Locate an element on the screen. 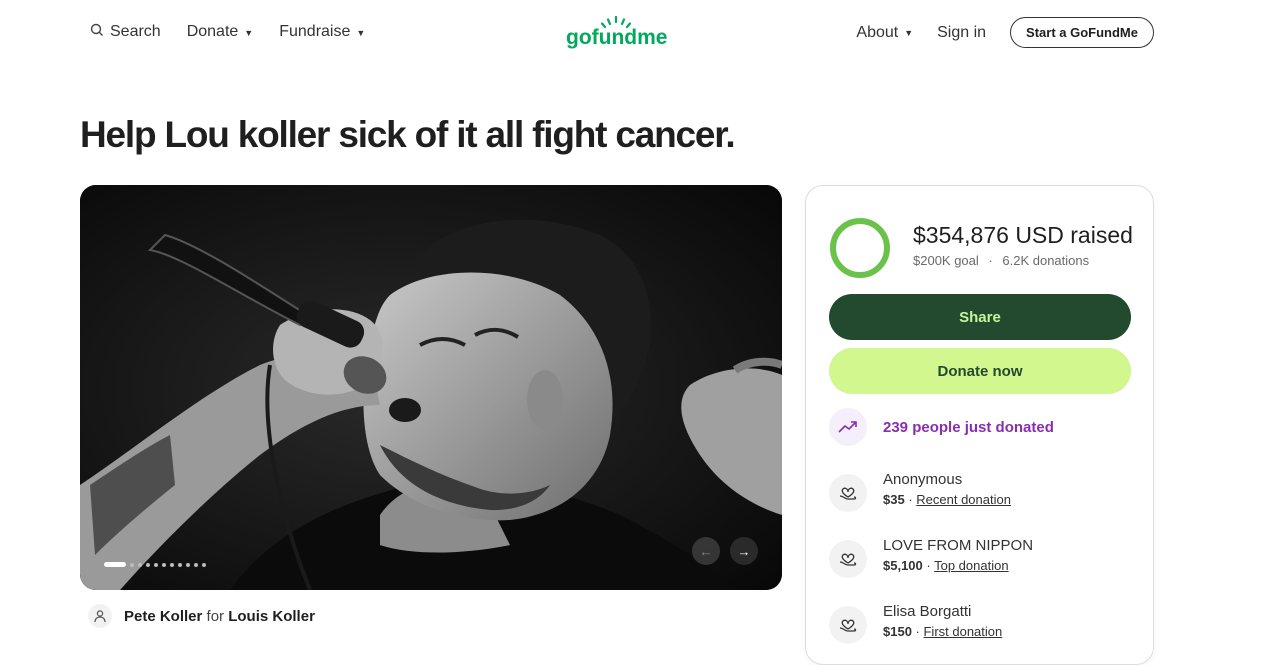 The width and height of the screenshot is (1280, 665). fundraise-menu: Fundraise ▼ is located at coordinates (322, 32).